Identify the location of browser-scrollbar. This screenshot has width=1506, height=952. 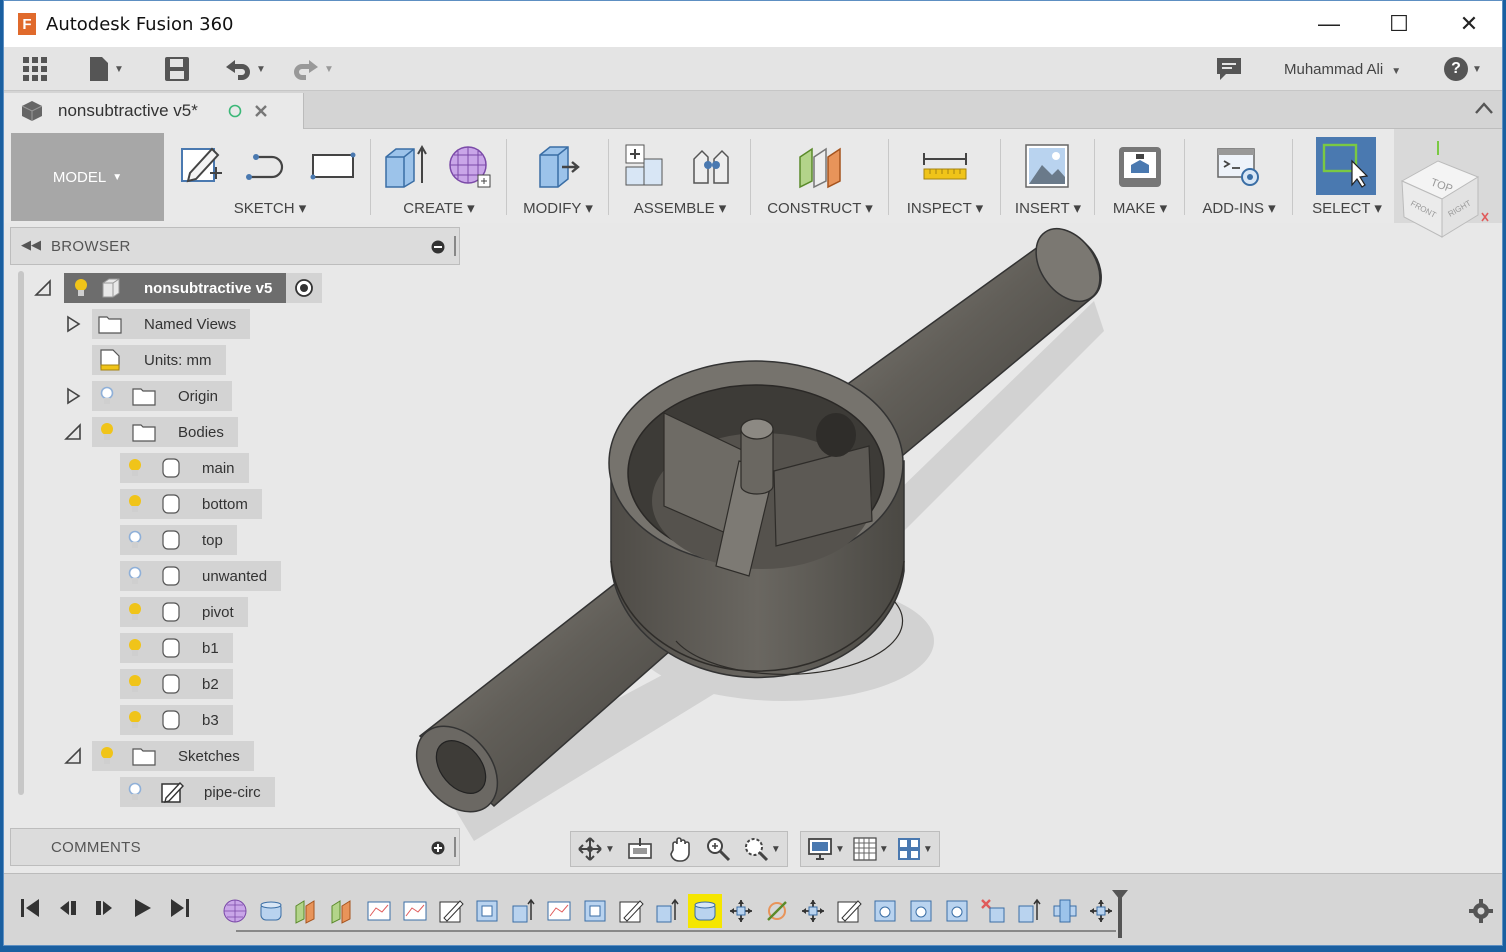
(21, 533).